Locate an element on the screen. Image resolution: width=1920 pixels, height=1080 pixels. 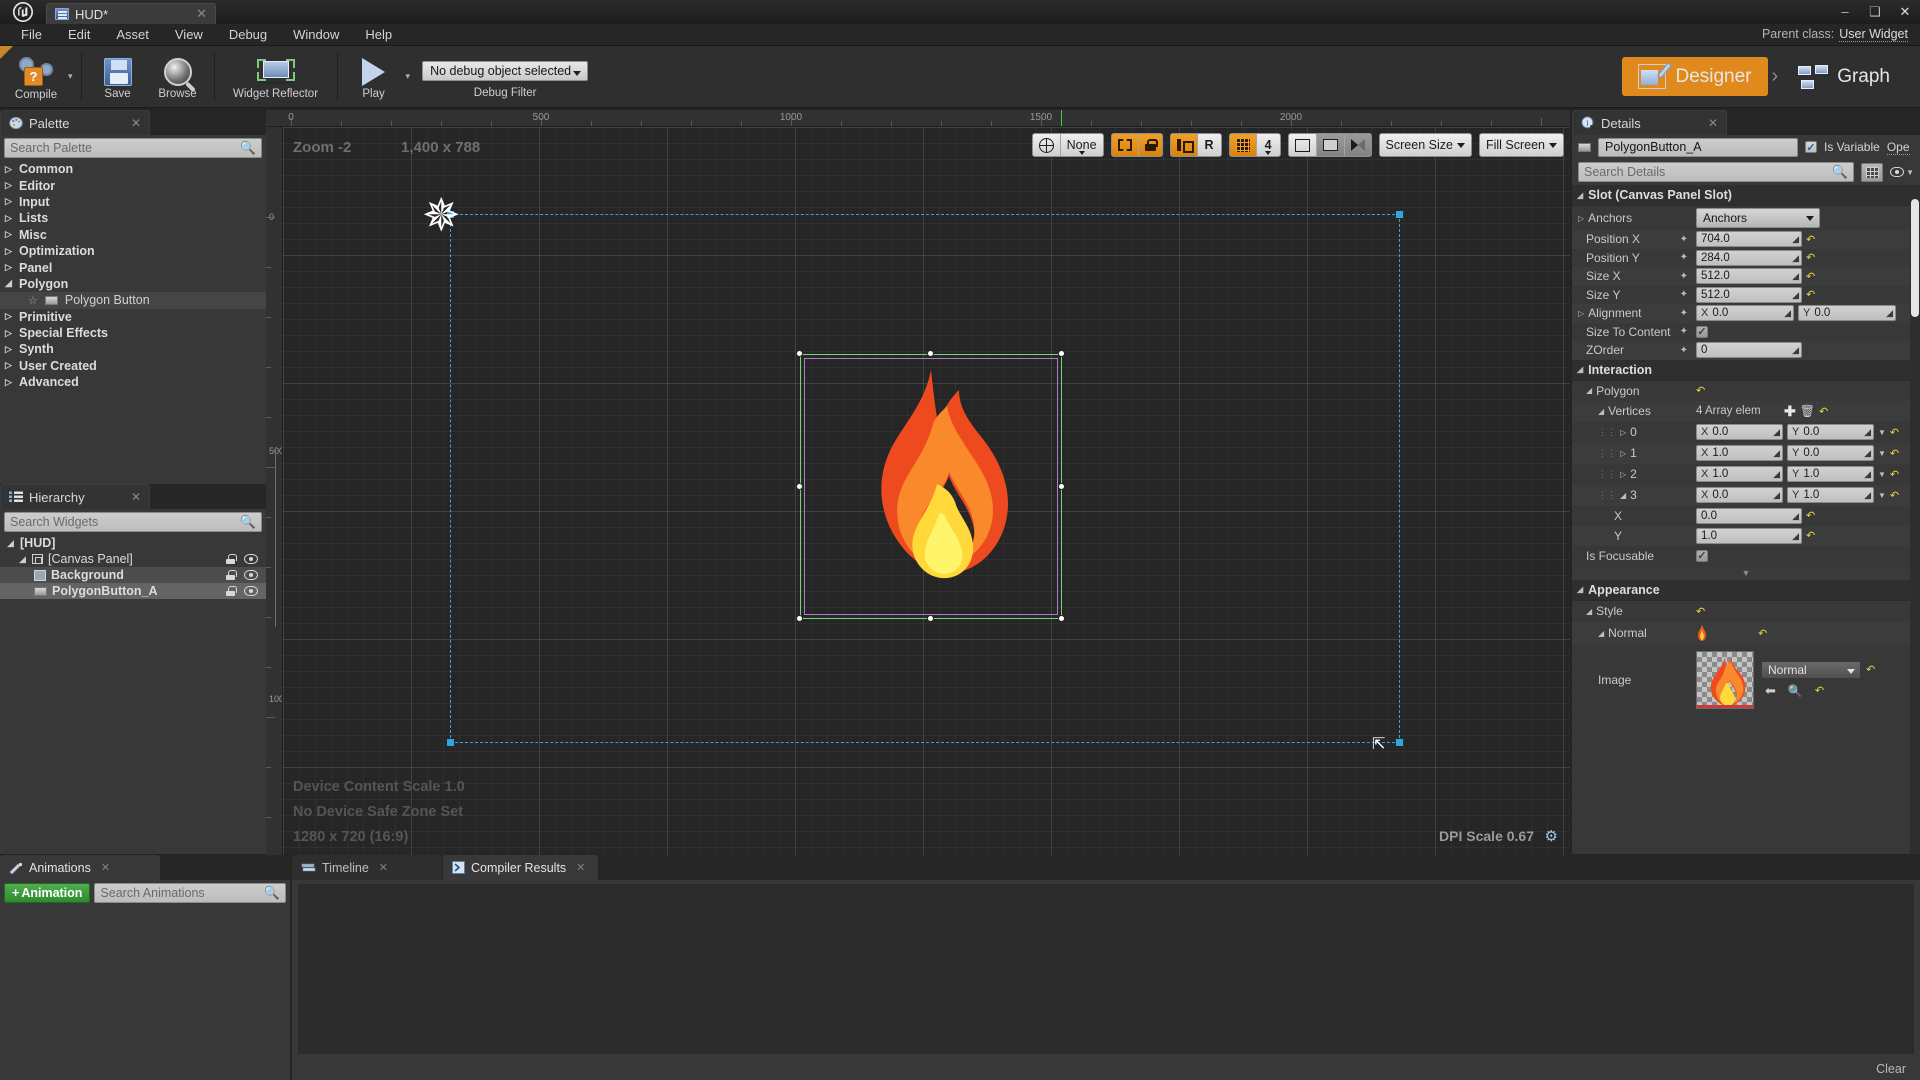
menu-debug: Debug is located at coordinates (248, 35).